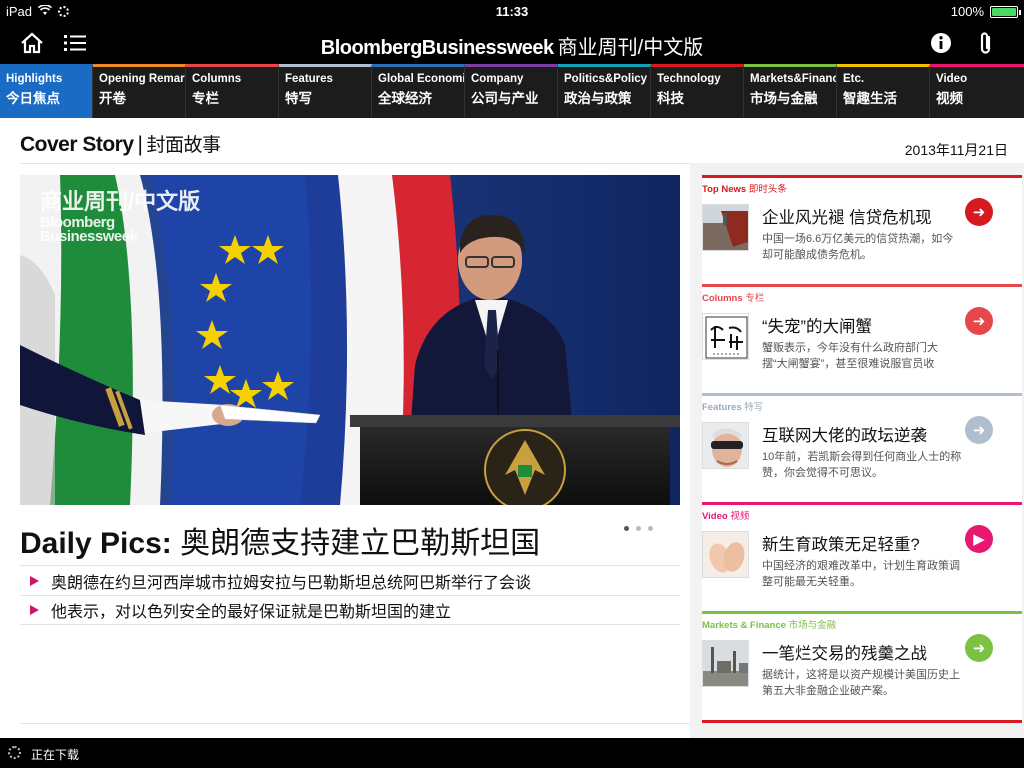  Describe the element at coordinates (96, 543) in the screenshot. I see `daily-pics-label: Daily Pics:` at that location.